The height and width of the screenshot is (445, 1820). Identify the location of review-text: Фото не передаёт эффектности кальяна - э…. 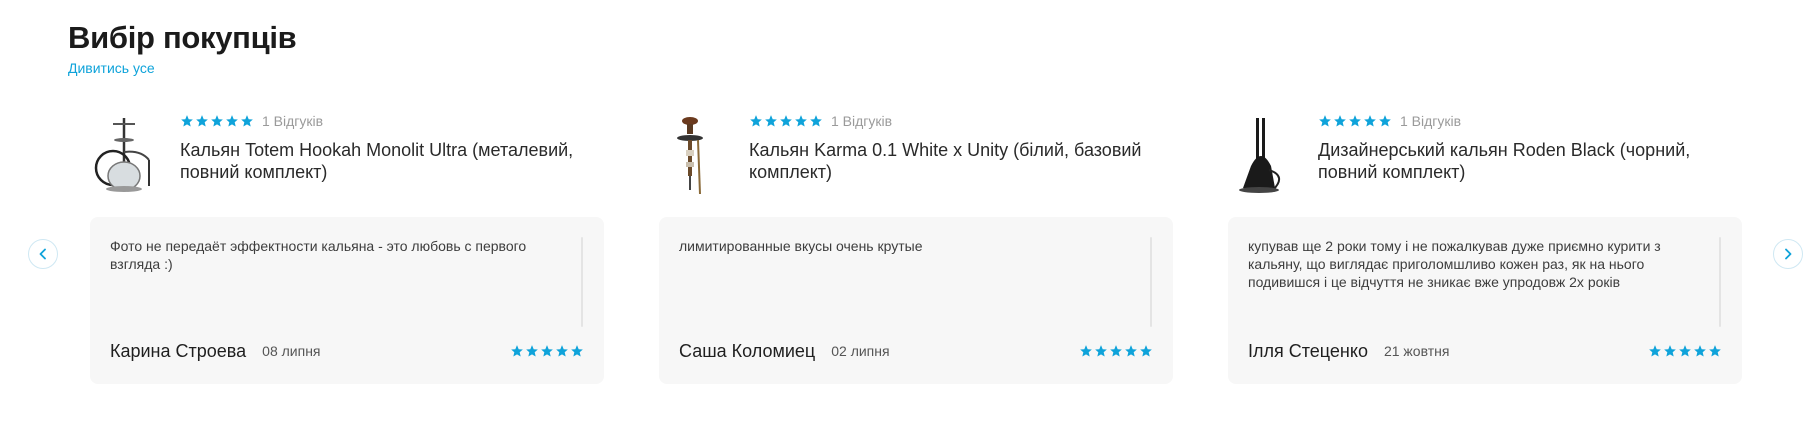
(318, 255).